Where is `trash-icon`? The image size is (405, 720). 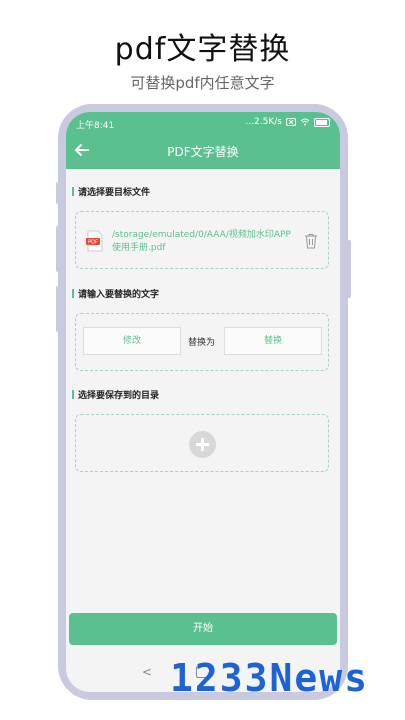 trash-icon is located at coordinates (311, 241).